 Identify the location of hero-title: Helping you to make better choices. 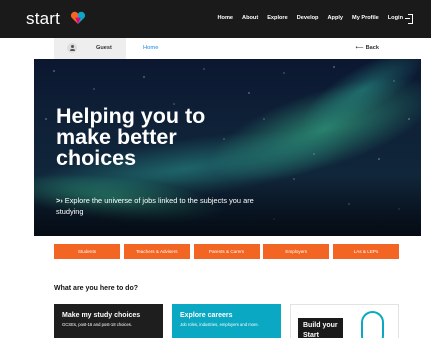
(156, 137).